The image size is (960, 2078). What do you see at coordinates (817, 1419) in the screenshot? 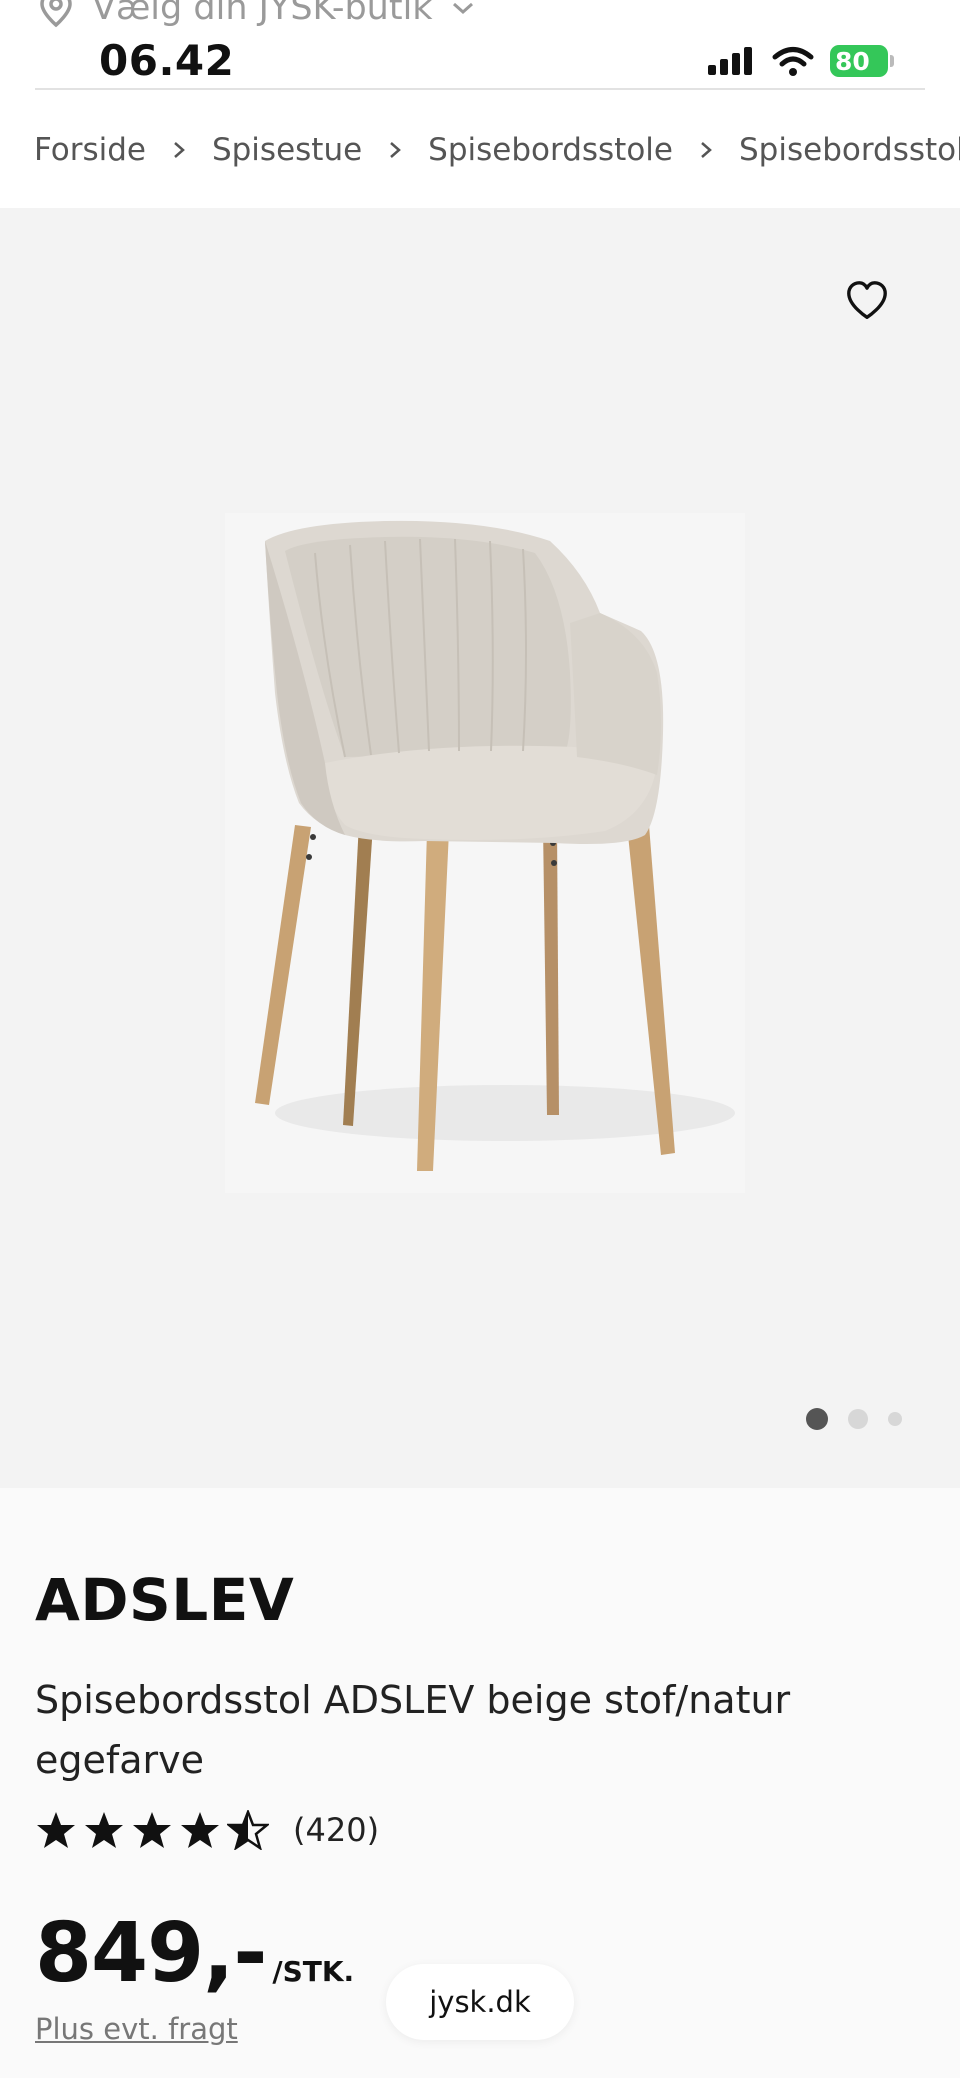
I see `gallery-dot-active` at bounding box center [817, 1419].